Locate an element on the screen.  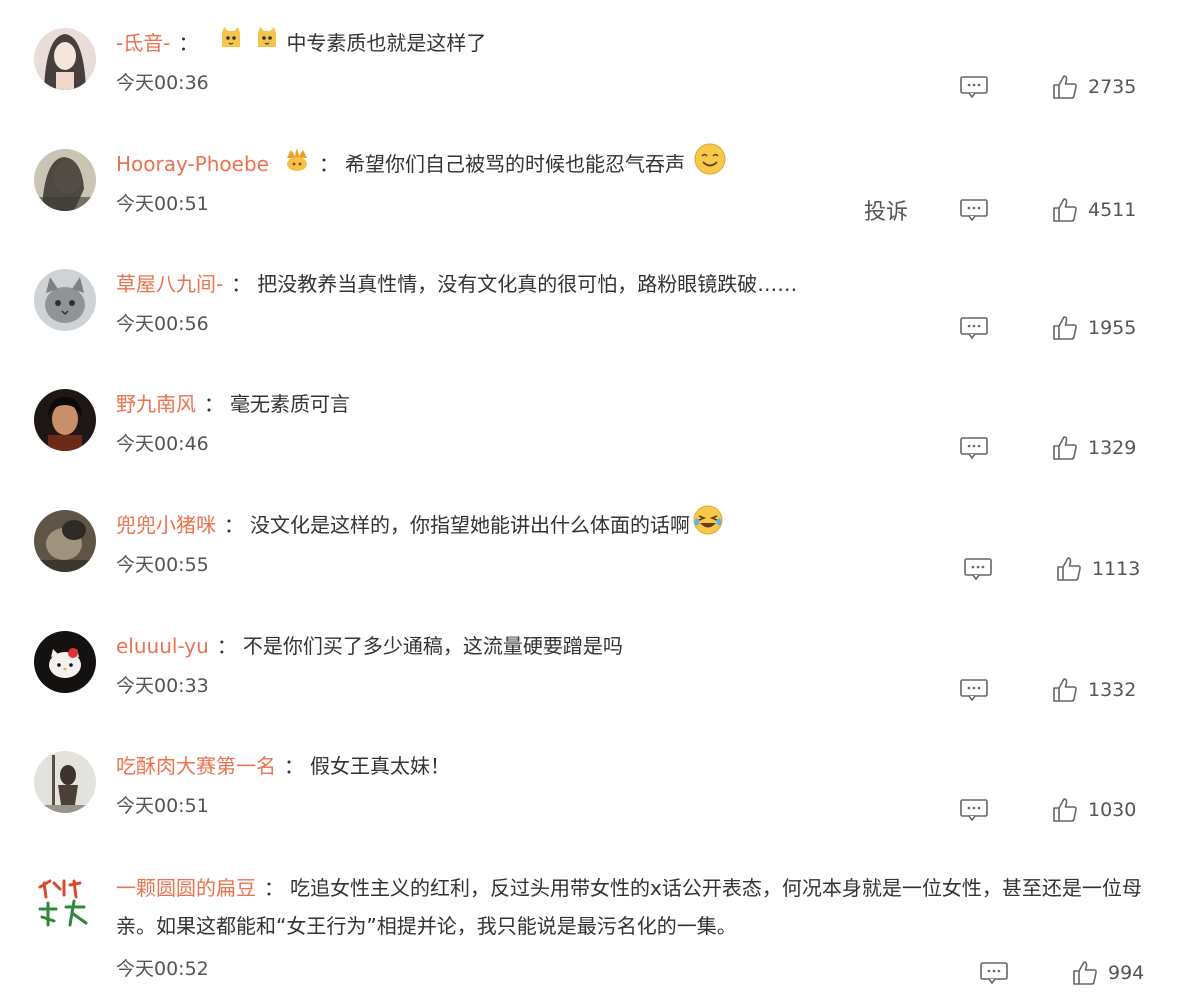
smile-emoji-icon is located at coordinates (710, 164).